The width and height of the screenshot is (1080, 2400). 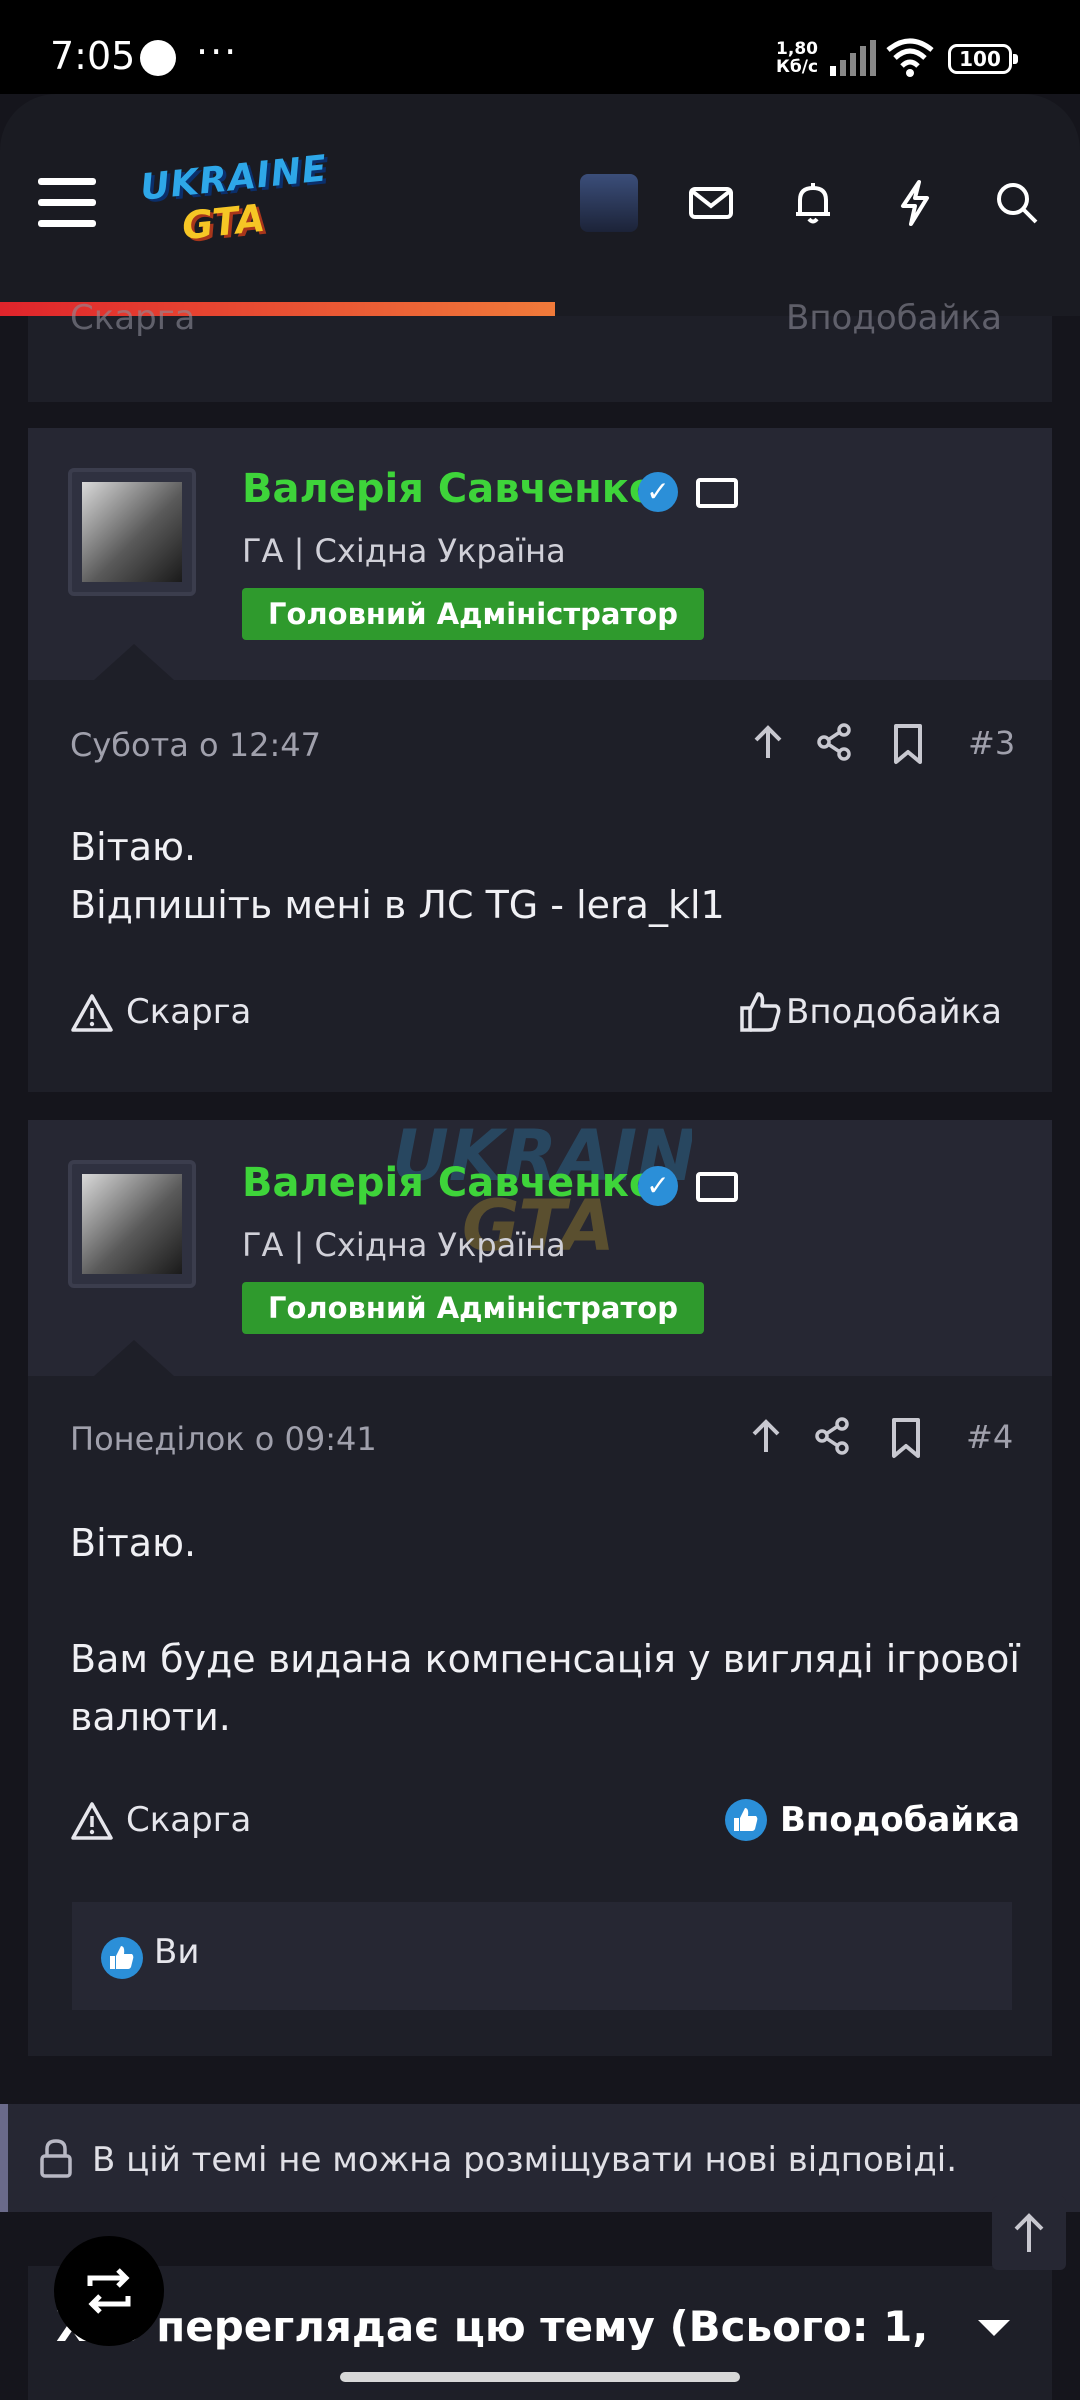 I want to click on signal-icon, so click(x=853, y=58).